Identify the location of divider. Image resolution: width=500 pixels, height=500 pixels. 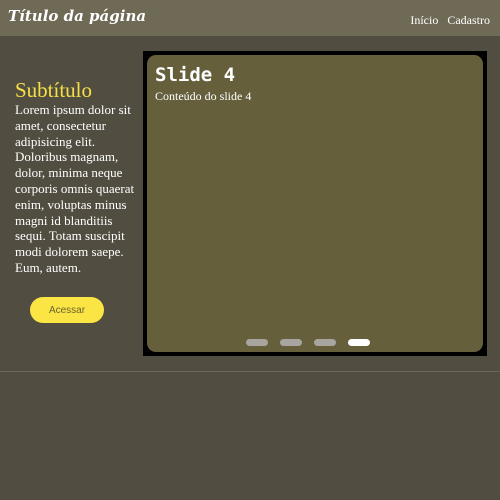
(250, 371).